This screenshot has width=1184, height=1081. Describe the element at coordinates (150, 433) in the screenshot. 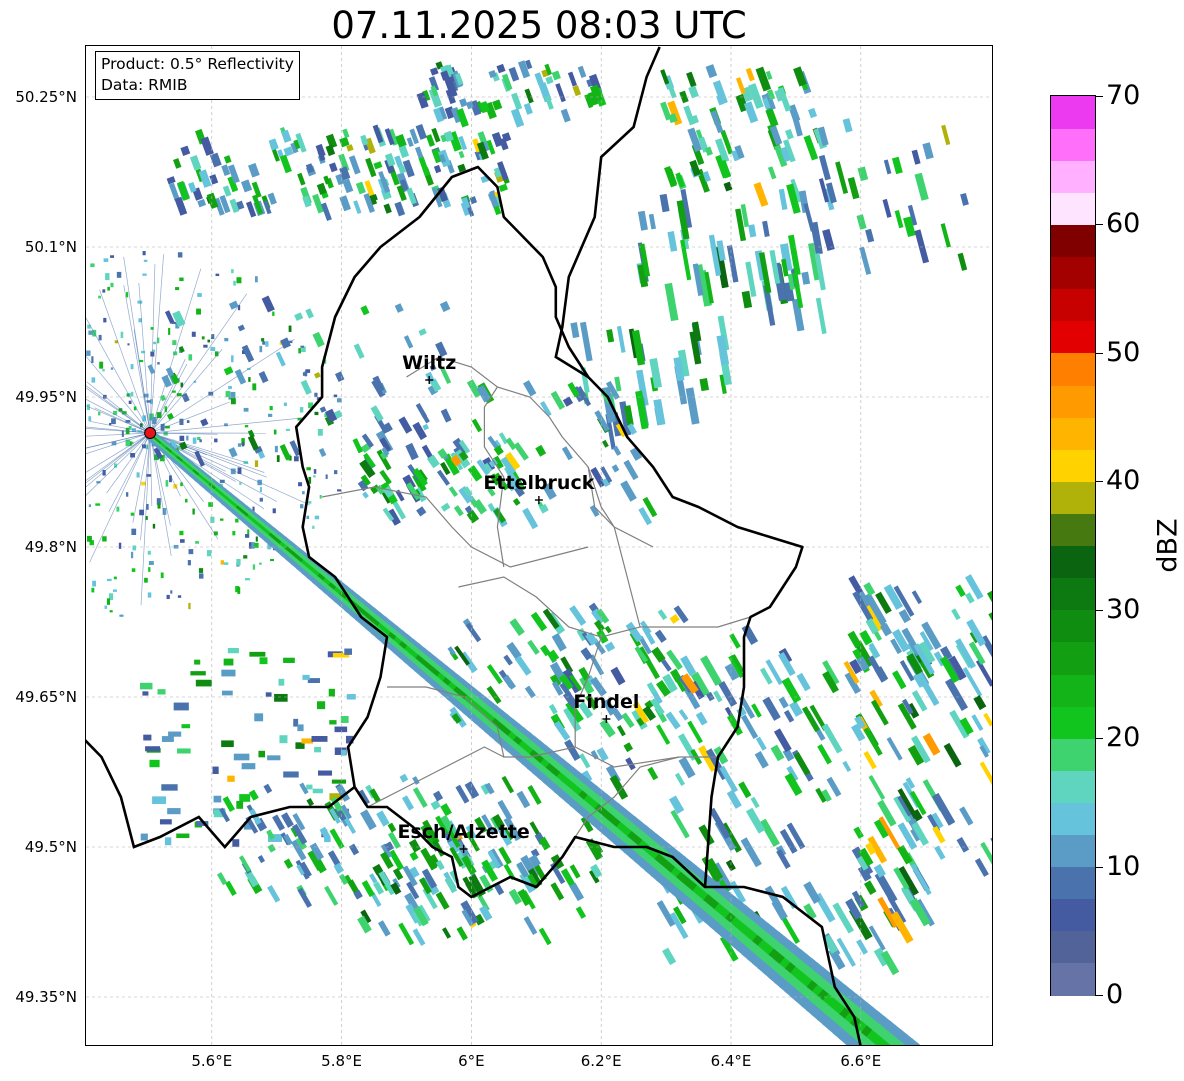

I see `radar-site-marker` at that location.